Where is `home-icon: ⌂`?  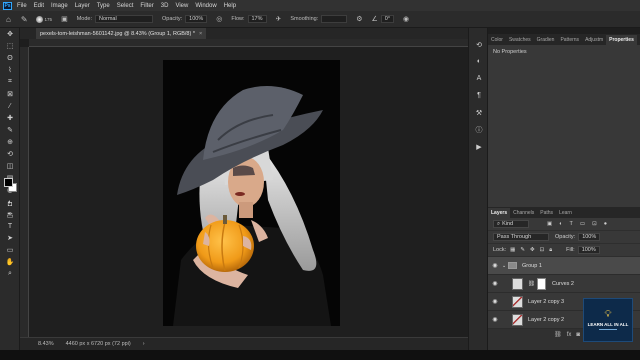 home-icon: ⌂ is located at coordinates (8, 19).